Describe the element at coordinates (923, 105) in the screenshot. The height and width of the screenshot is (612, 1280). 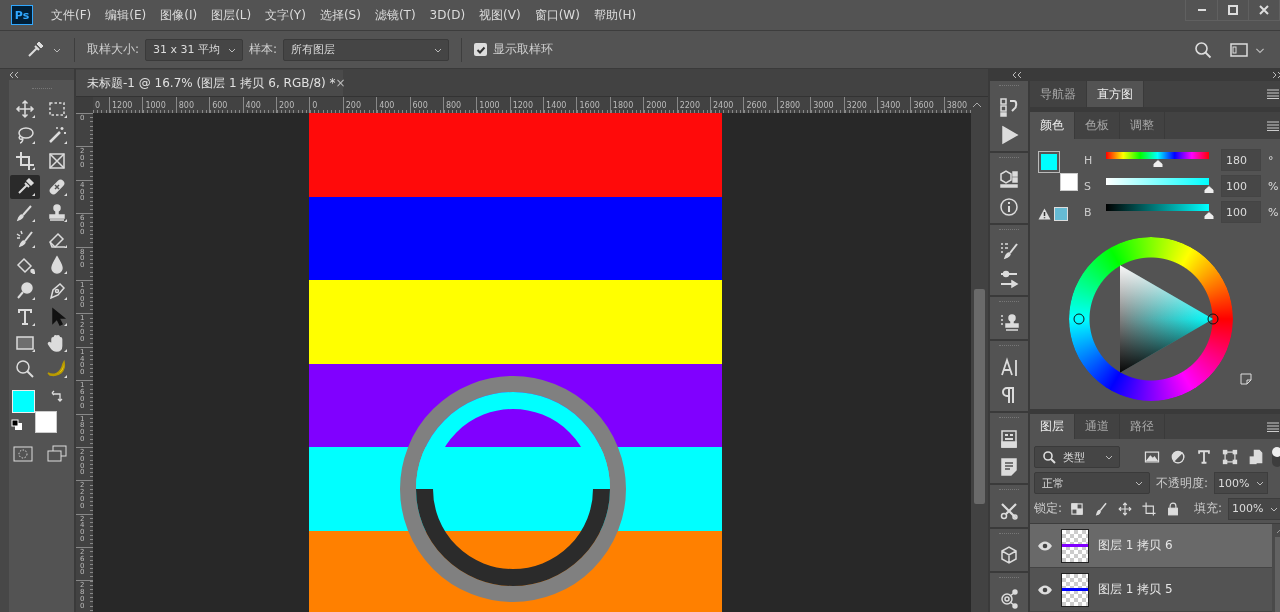
I see `ruler-label: 3600` at that location.